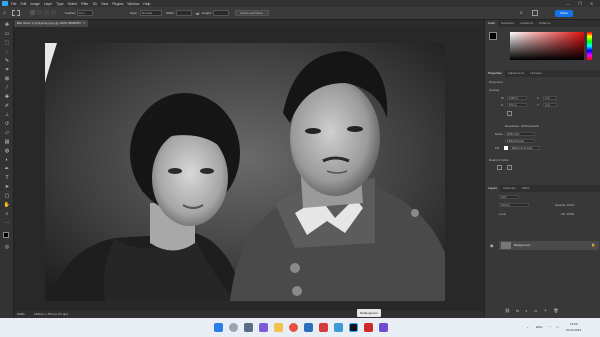 This screenshot has width=600, height=337. What do you see at coordinates (7, 52) in the screenshot?
I see `lasso-tool-icon: ◌` at bounding box center [7, 52].